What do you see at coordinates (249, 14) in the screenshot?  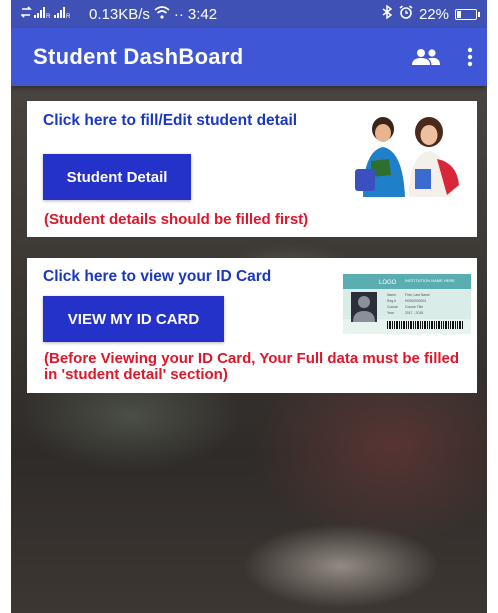 I see `status-bar: R R 0.13KB/s ·· 3:42 22%` at bounding box center [249, 14].